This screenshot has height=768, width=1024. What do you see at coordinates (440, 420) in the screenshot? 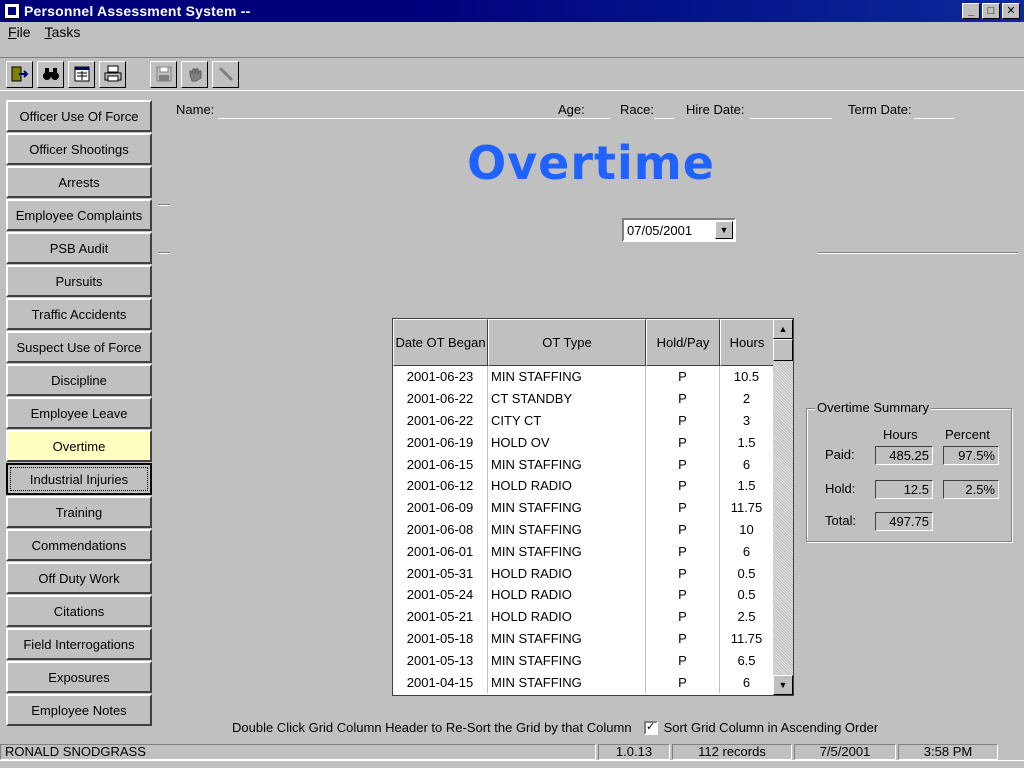
I see `cell-date: 2001-06-22` at bounding box center [440, 420].